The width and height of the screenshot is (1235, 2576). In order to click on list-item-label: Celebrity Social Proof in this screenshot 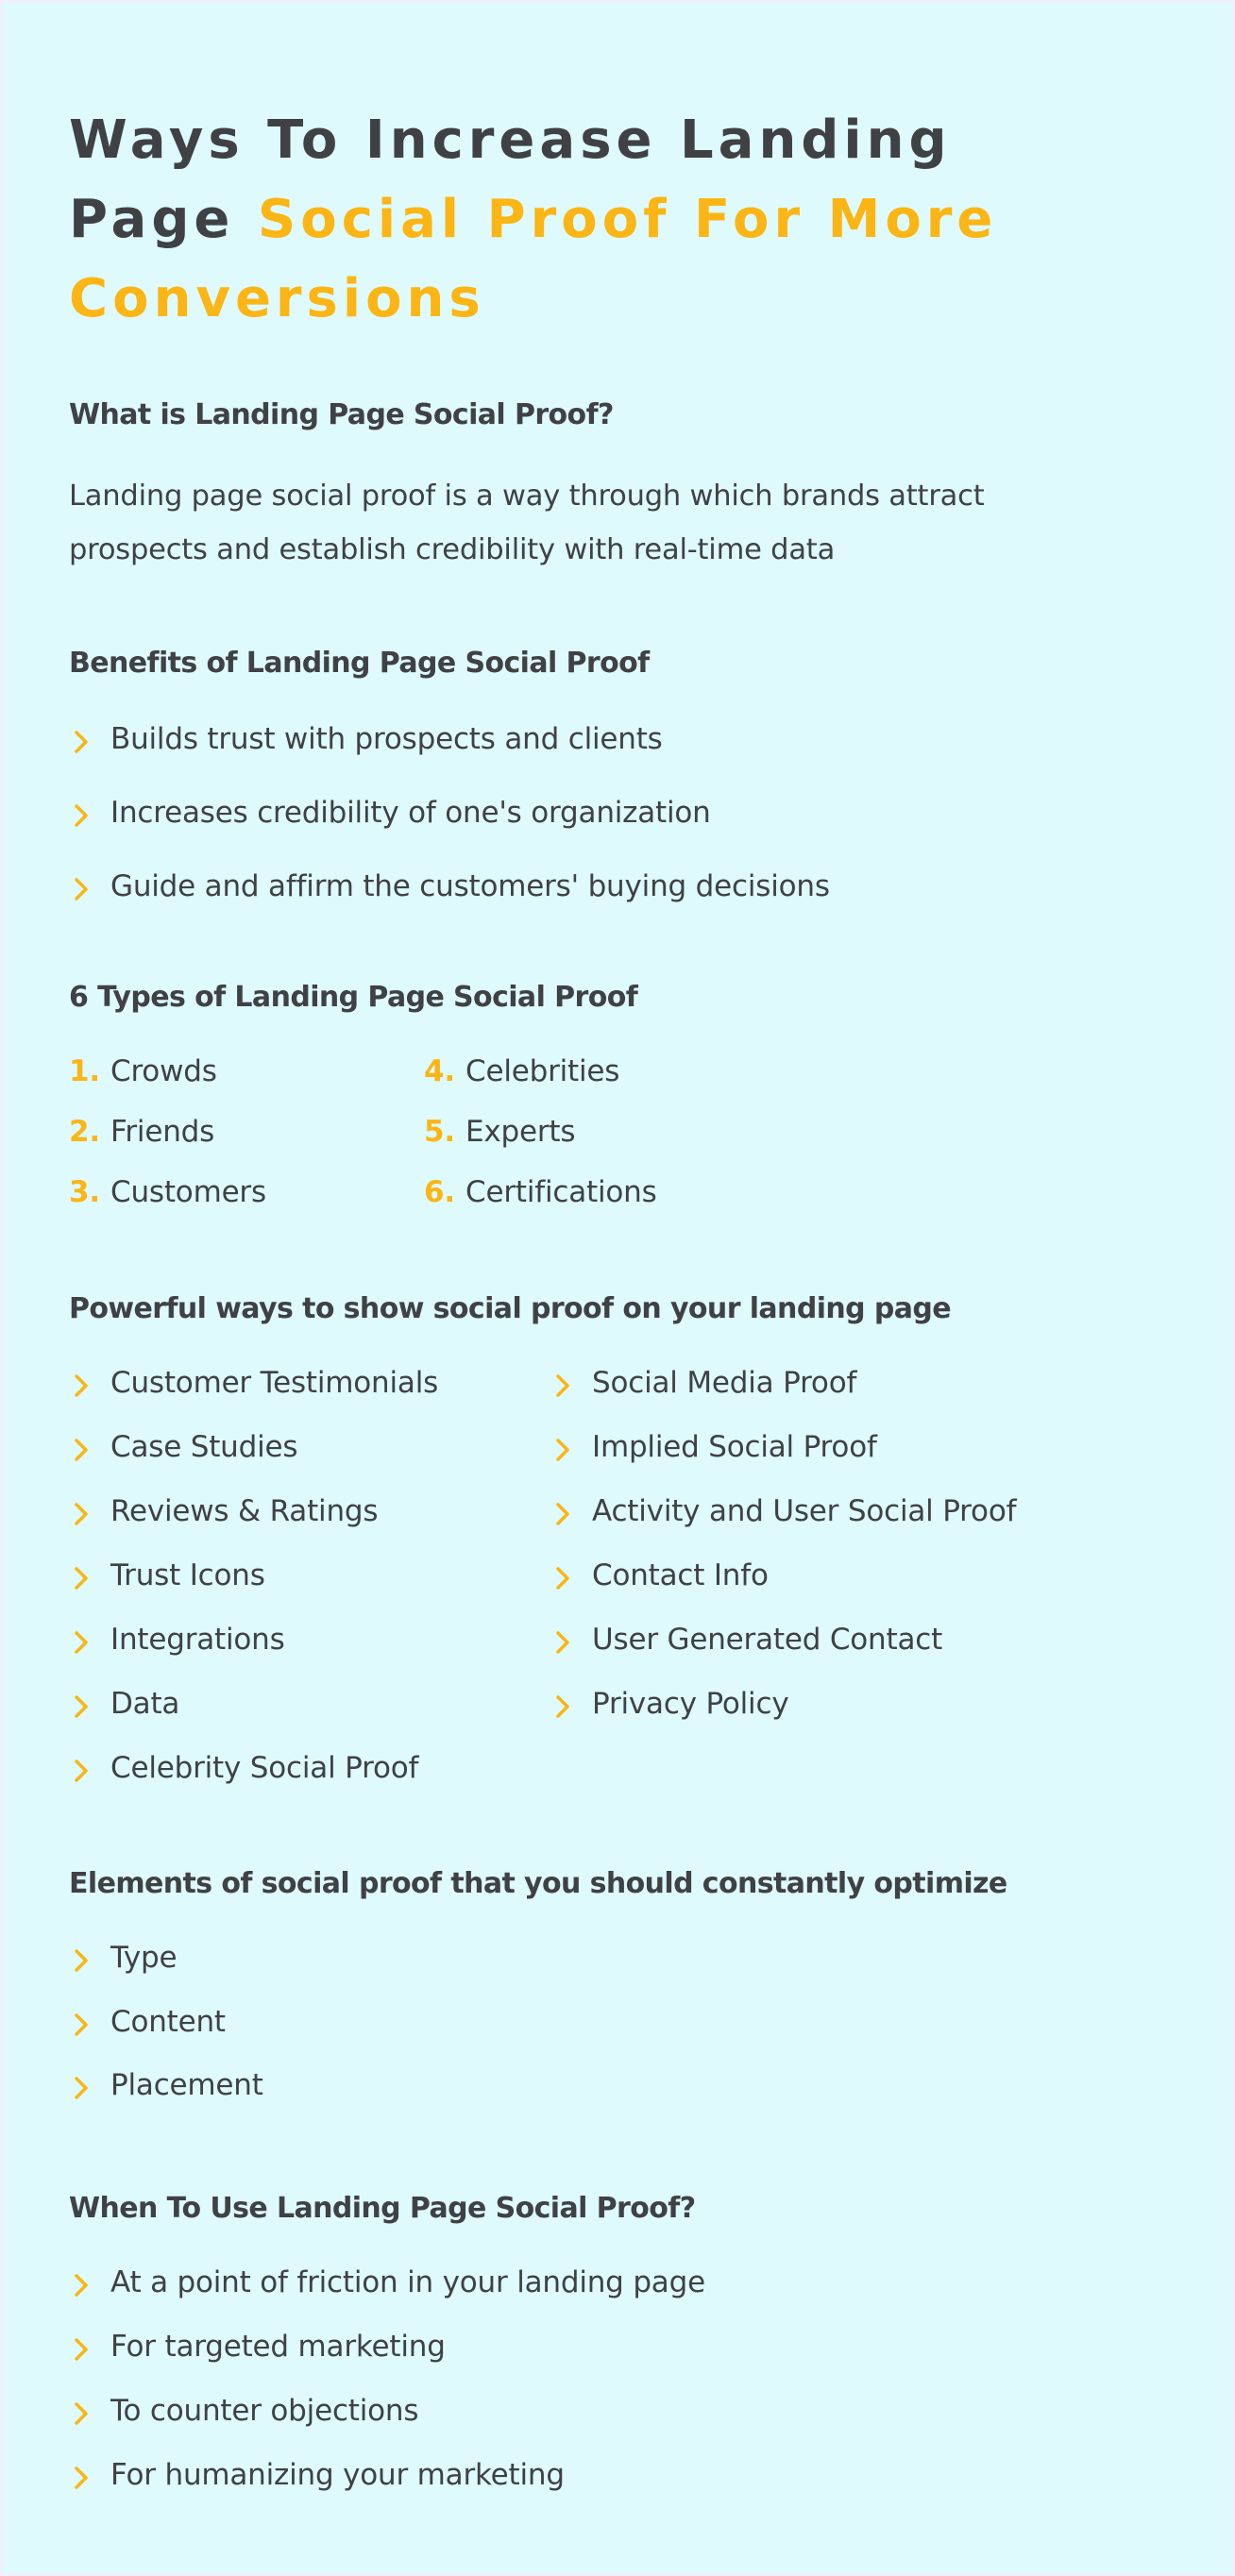, I will do `click(265, 1768)`.